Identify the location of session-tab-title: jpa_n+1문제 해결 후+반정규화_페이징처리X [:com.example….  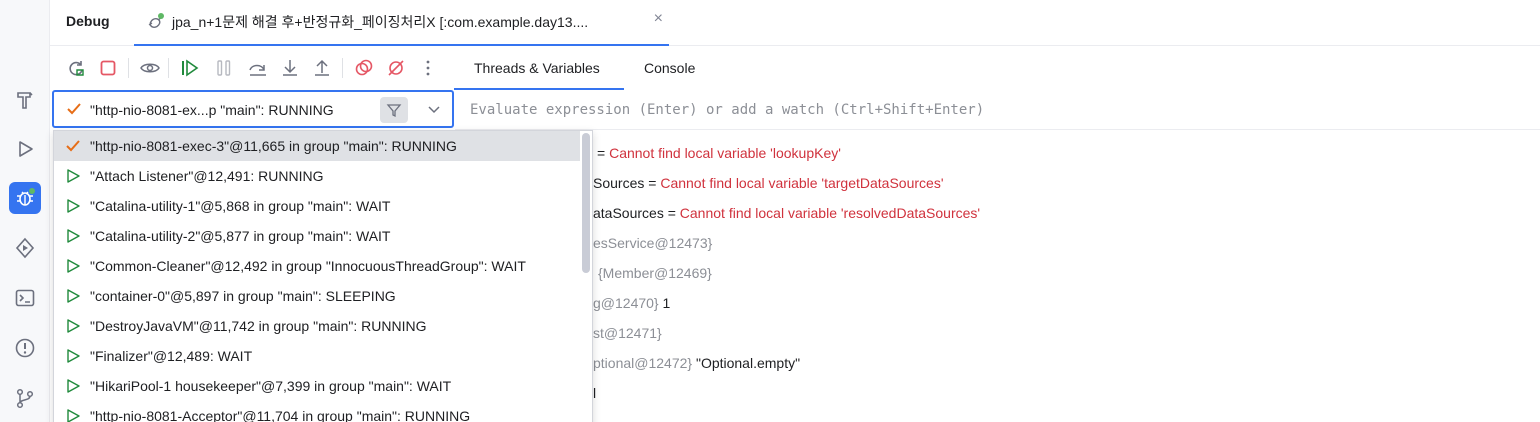
(380, 22).